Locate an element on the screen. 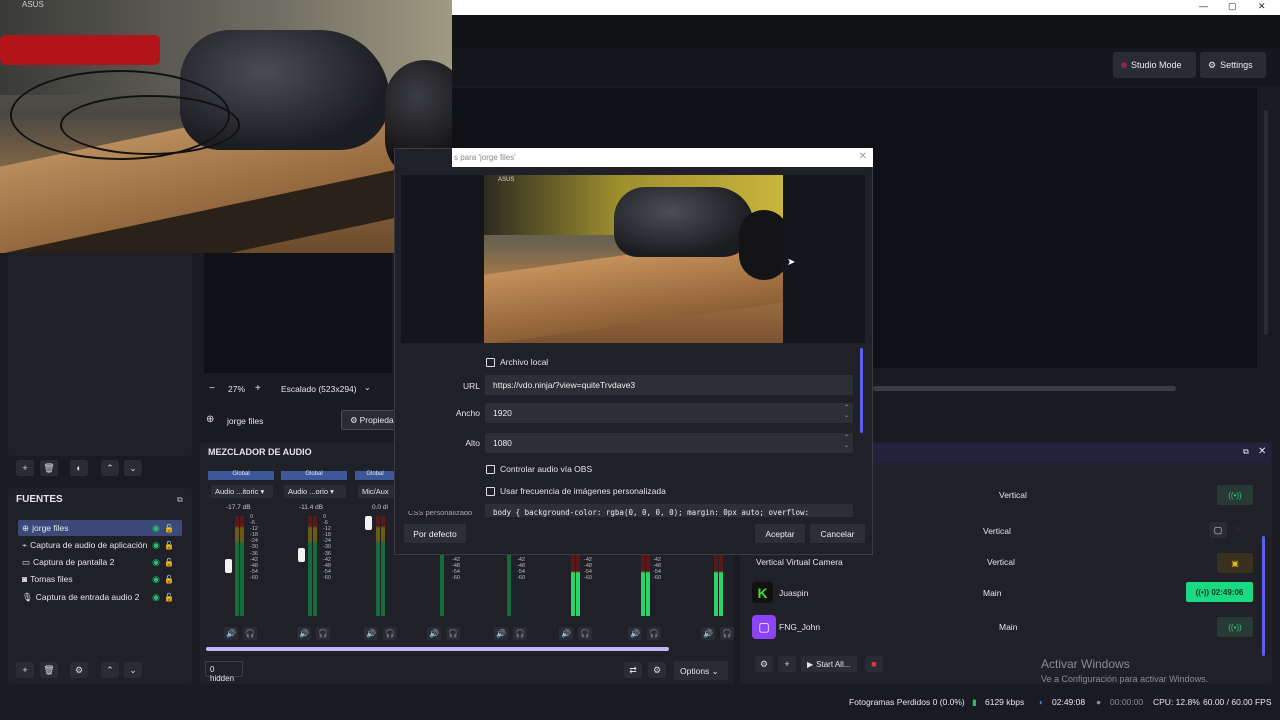 This screenshot has height=720, width=1280. add-output-button: + is located at coordinates (787, 664).